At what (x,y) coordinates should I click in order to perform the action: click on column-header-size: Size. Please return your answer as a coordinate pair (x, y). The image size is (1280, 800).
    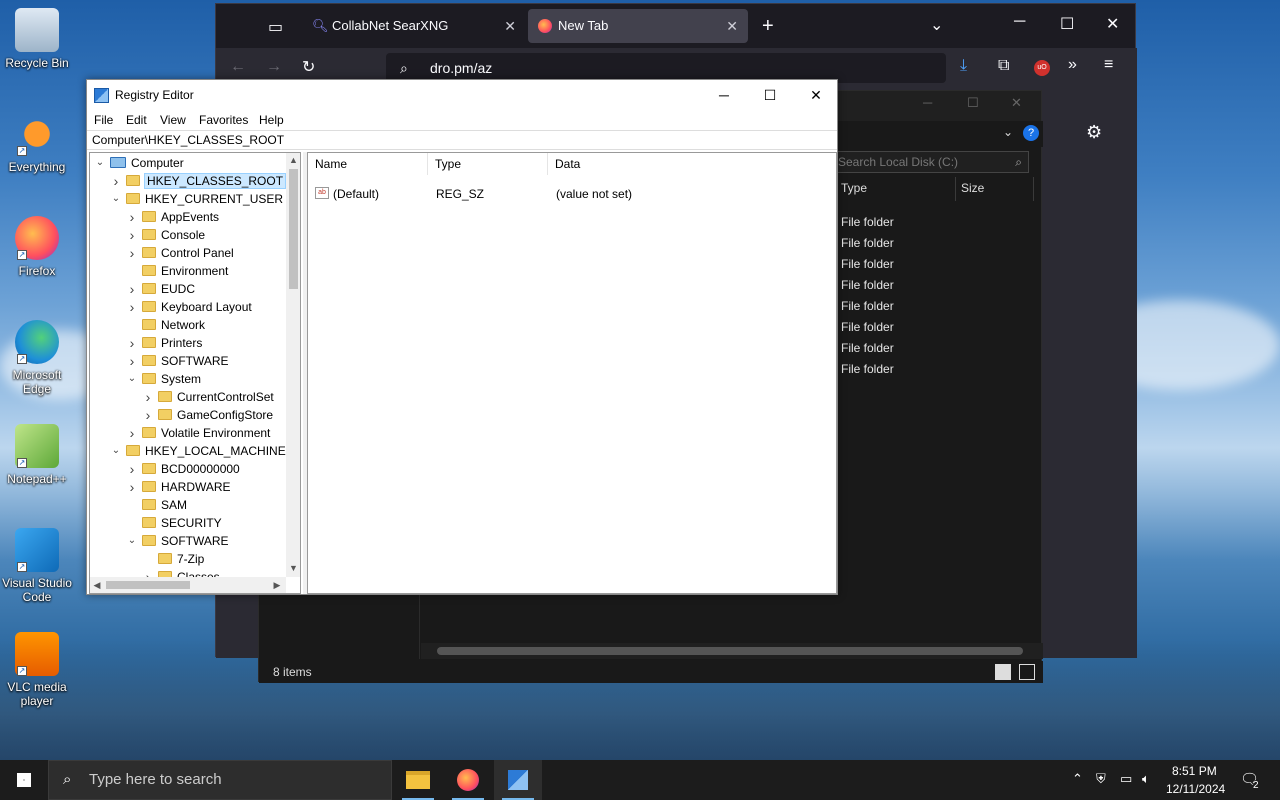
    Looking at the image, I should click on (972, 188).